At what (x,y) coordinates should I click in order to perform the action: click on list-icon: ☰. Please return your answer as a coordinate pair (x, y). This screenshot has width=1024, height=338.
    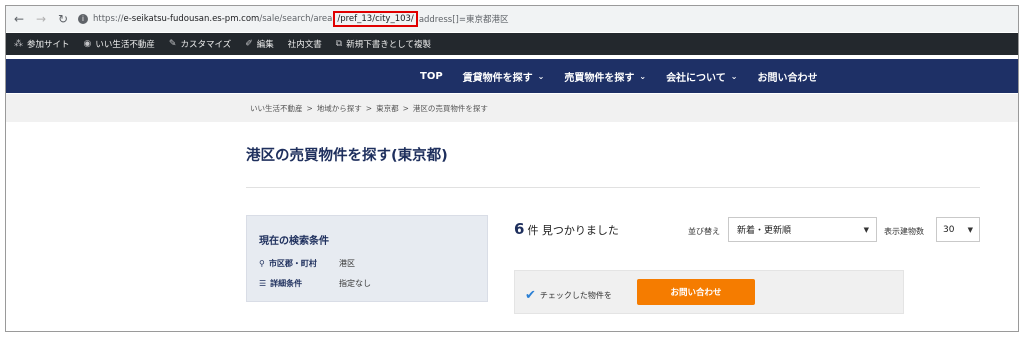
    Looking at the image, I should click on (263, 283).